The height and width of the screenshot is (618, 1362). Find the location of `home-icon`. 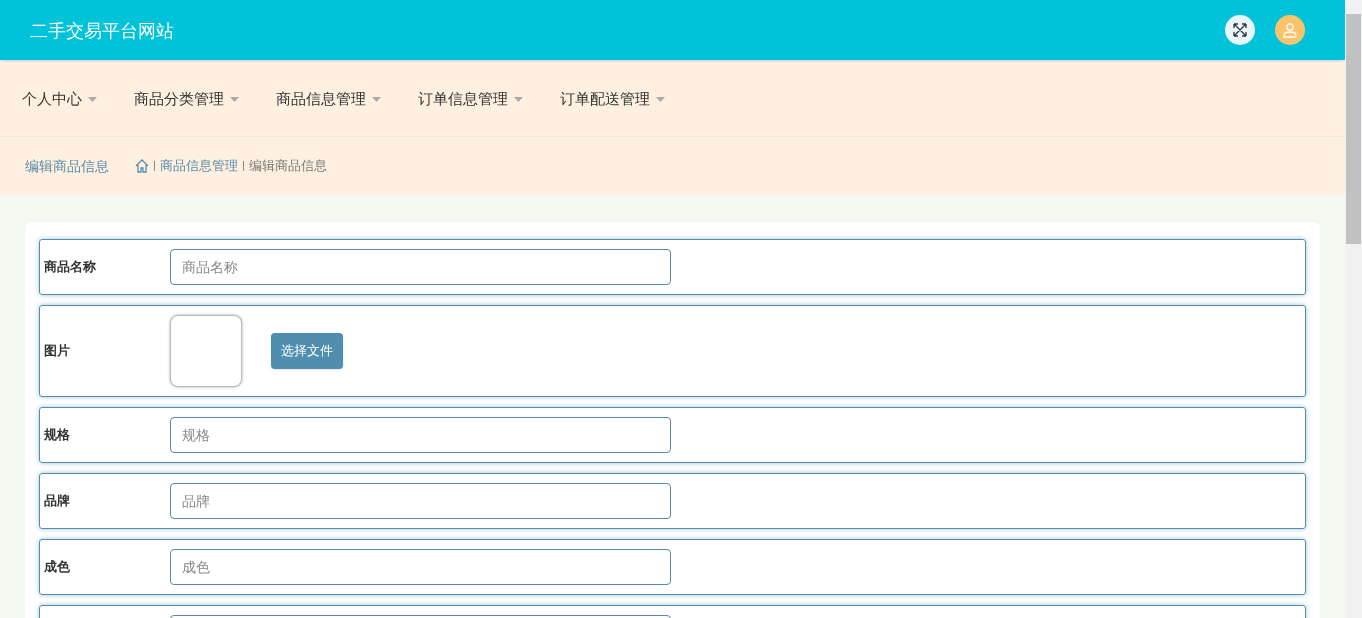

home-icon is located at coordinates (142, 166).